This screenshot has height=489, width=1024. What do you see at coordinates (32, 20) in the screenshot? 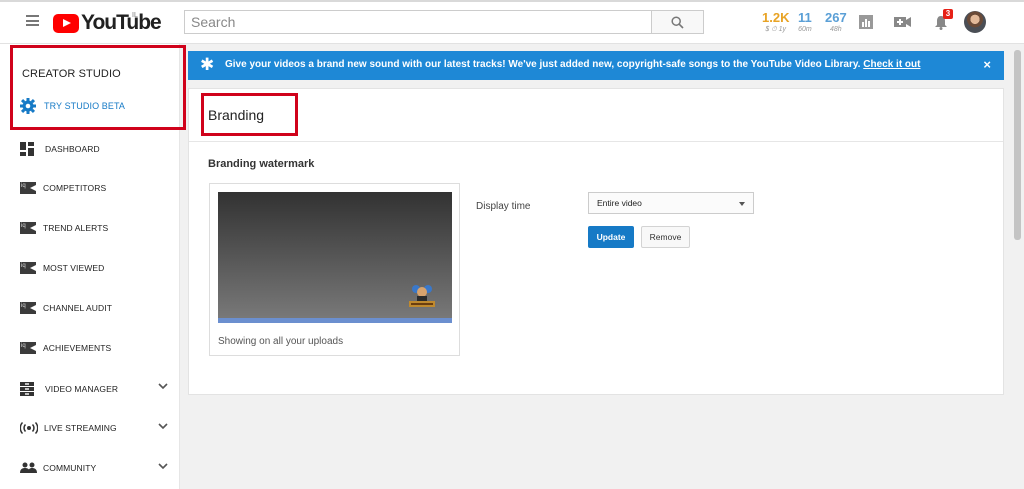
I see `menu-icon` at bounding box center [32, 20].